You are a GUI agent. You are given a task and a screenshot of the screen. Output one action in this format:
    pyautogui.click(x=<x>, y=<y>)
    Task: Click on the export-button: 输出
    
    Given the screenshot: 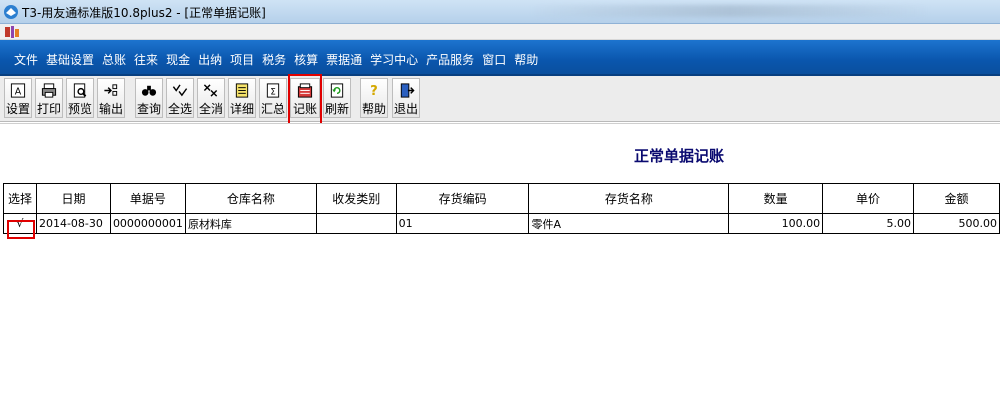 What is the action you would take?
    pyautogui.click(x=111, y=98)
    